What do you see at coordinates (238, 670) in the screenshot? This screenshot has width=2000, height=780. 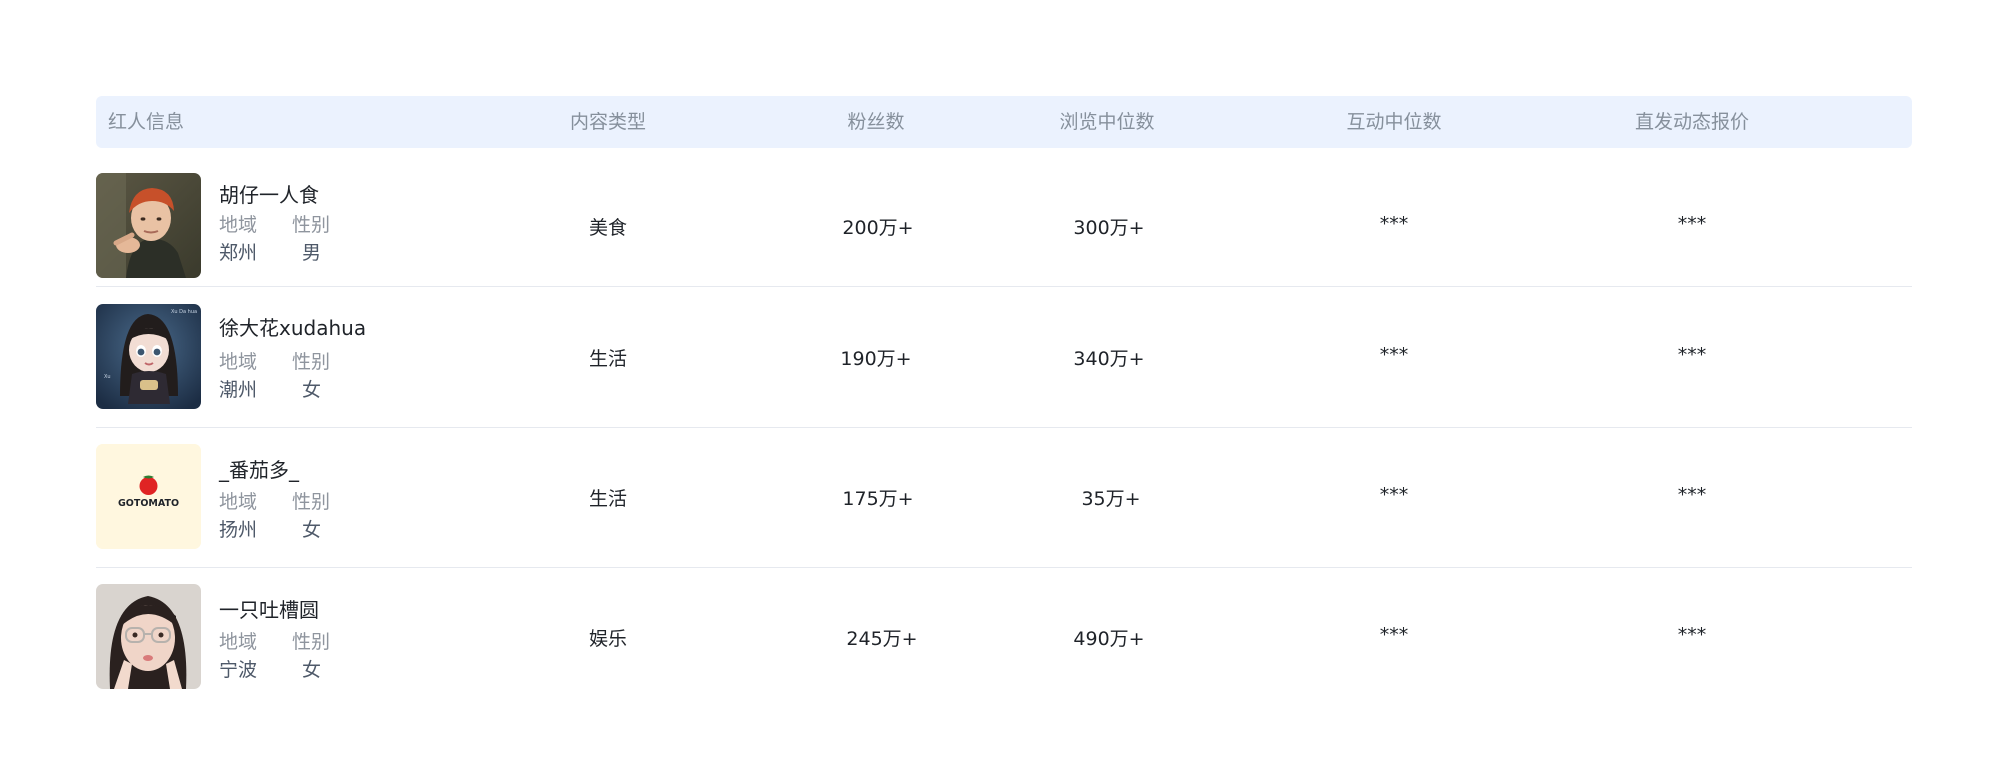 I see `region-value: 宁波` at bounding box center [238, 670].